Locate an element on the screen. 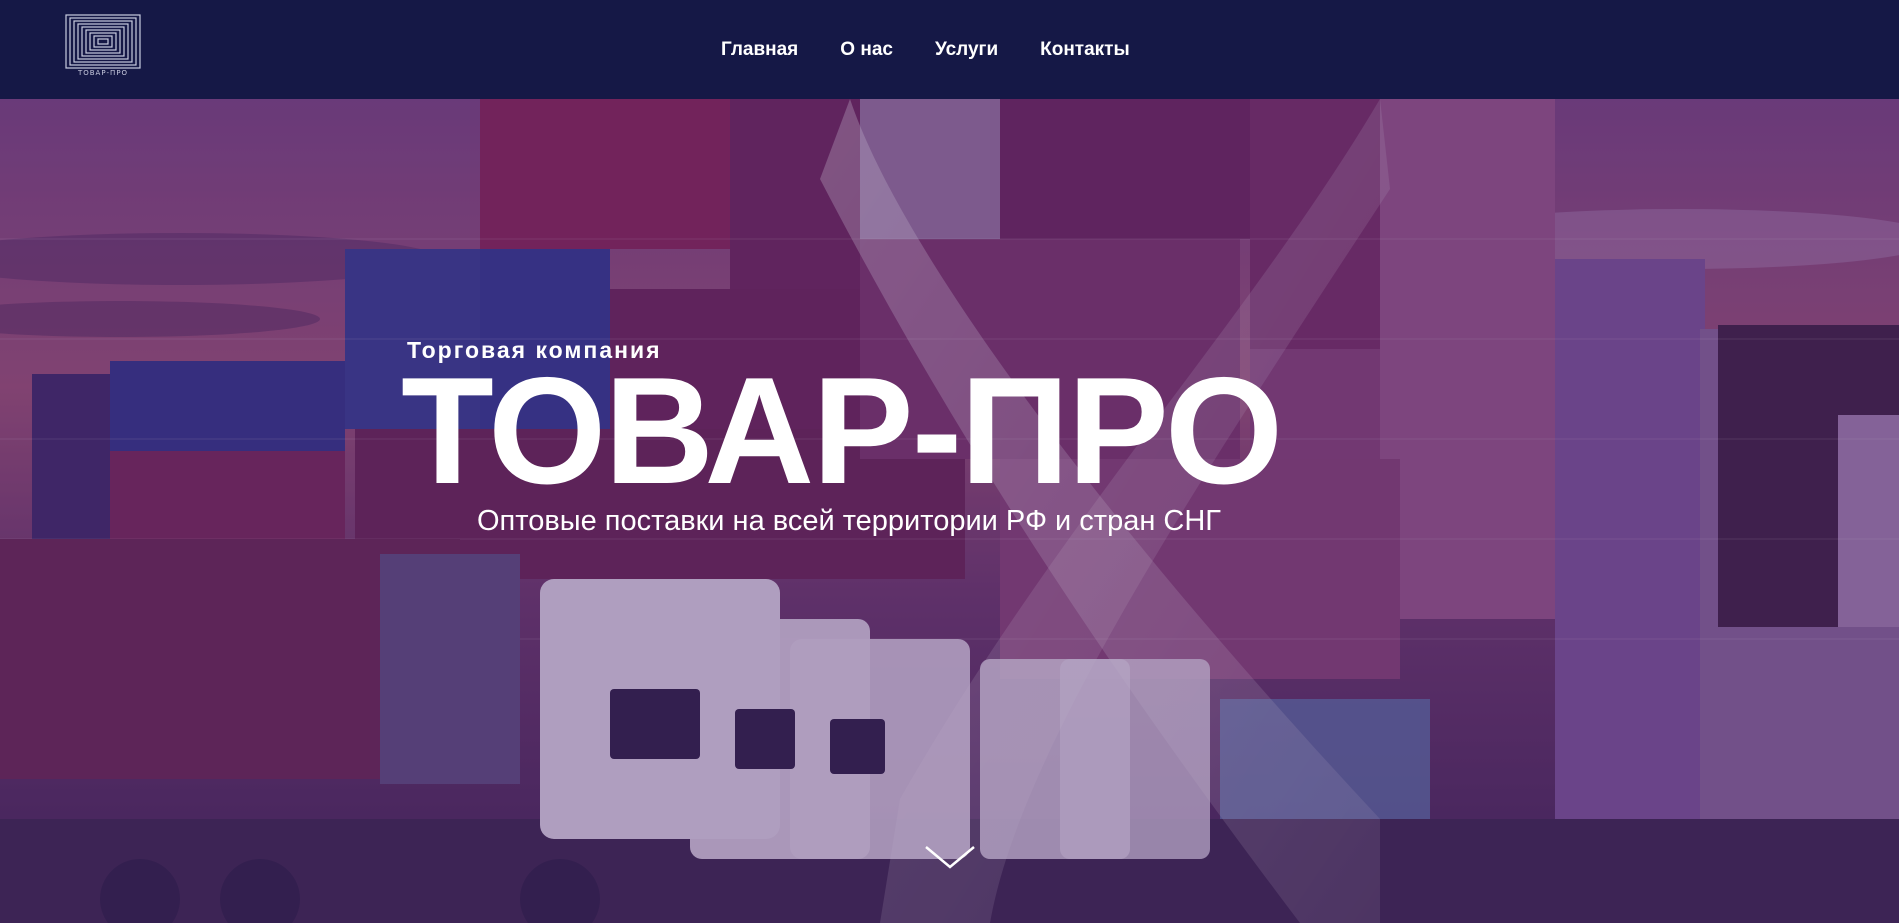 This screenshot has width=1899, height=923. nav-item-home: Главная is located at coordinates (759, 50).